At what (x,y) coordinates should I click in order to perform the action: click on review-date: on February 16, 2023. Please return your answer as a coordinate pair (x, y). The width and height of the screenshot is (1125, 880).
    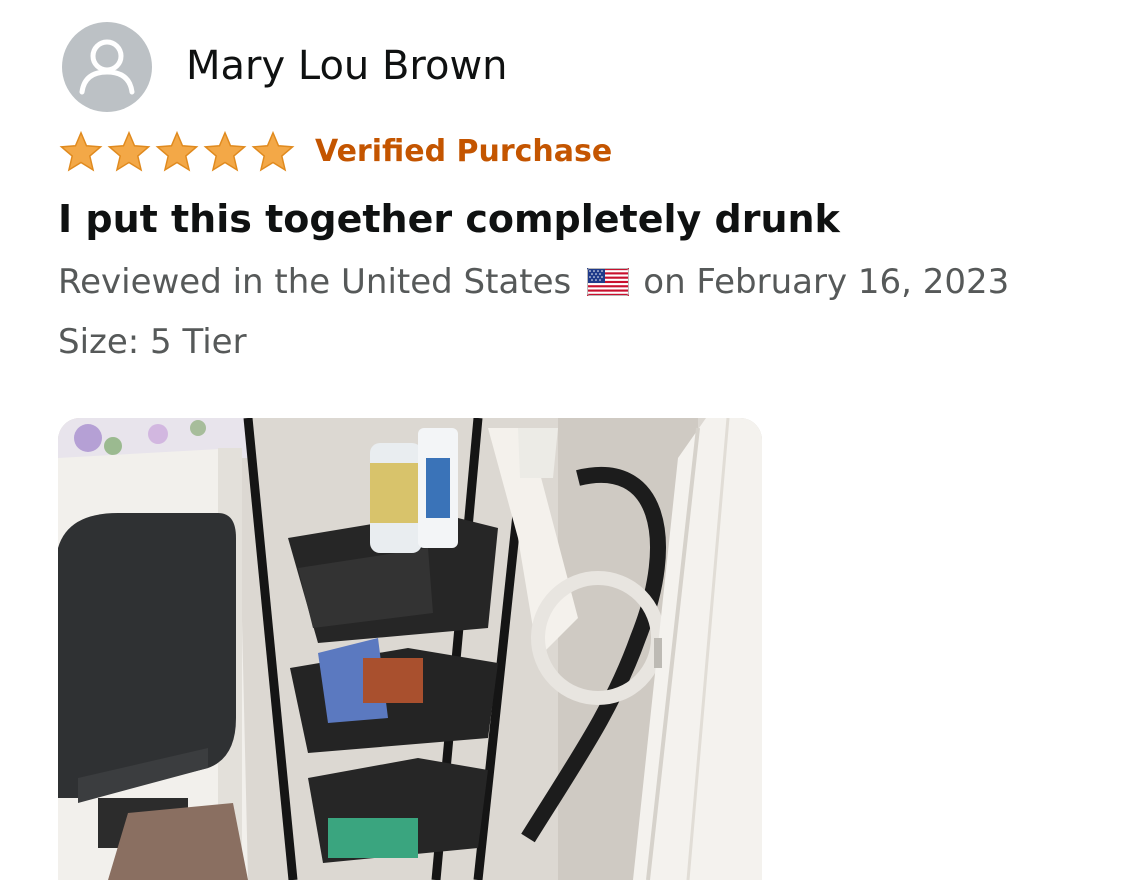
    Looking at the image, I should click on (826, 282).